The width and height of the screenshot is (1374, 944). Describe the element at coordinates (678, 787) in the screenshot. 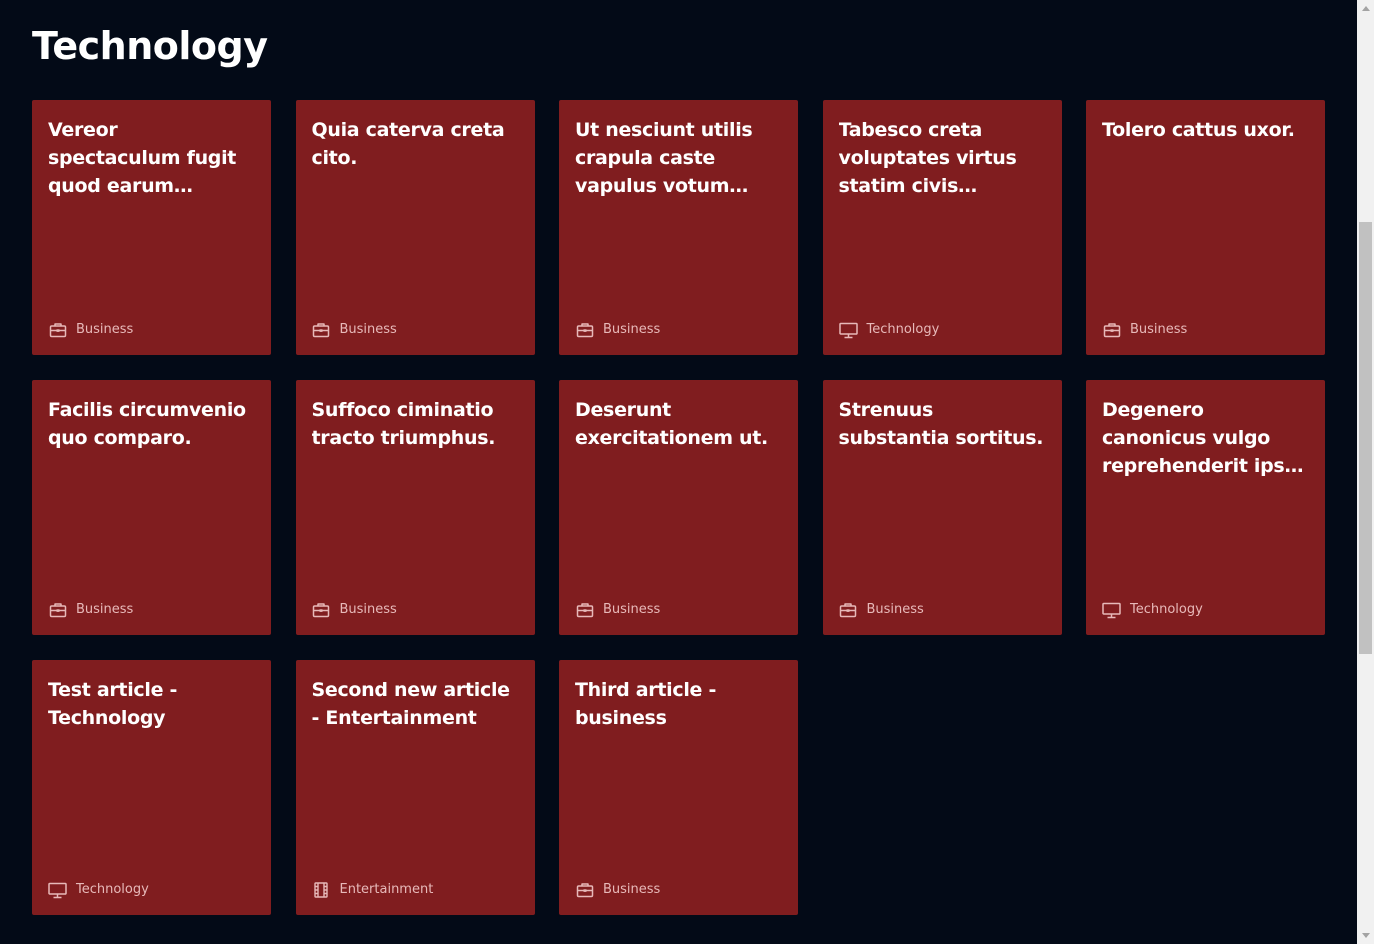

I see `article-card: Third article - business Business` at that location.